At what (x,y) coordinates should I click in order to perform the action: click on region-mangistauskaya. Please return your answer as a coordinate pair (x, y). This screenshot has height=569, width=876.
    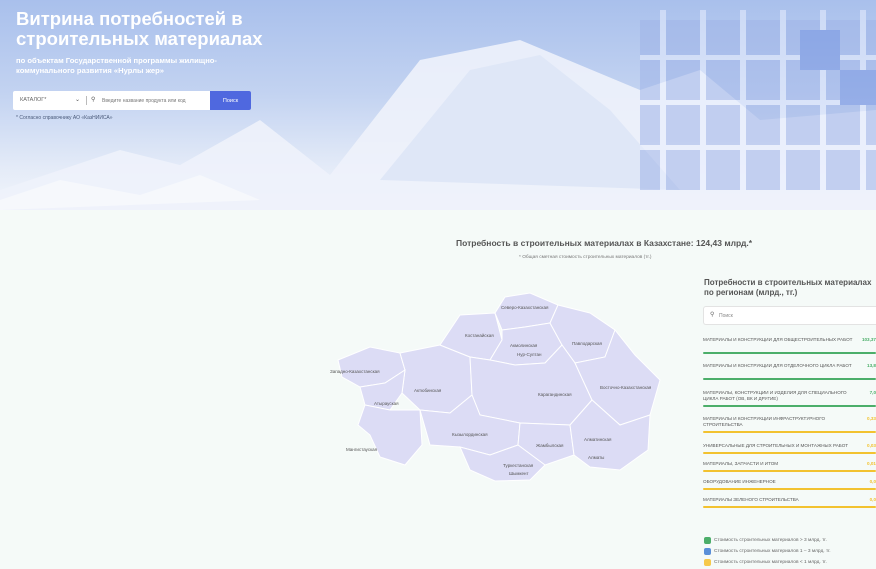
    Looking at the image, I should click on (390, 435).